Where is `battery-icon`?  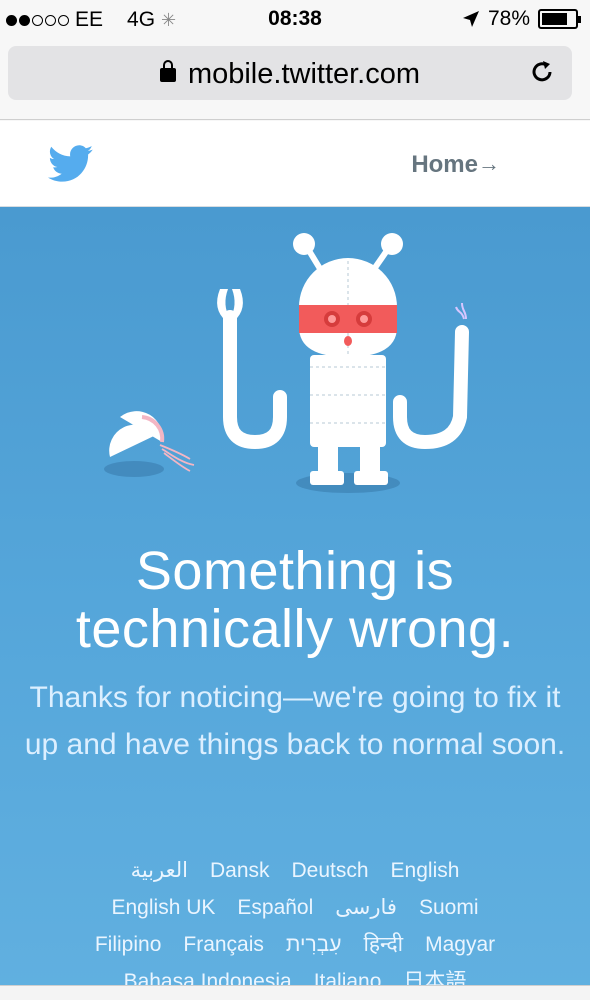
battery-icon is located at coordinates (559, 19).